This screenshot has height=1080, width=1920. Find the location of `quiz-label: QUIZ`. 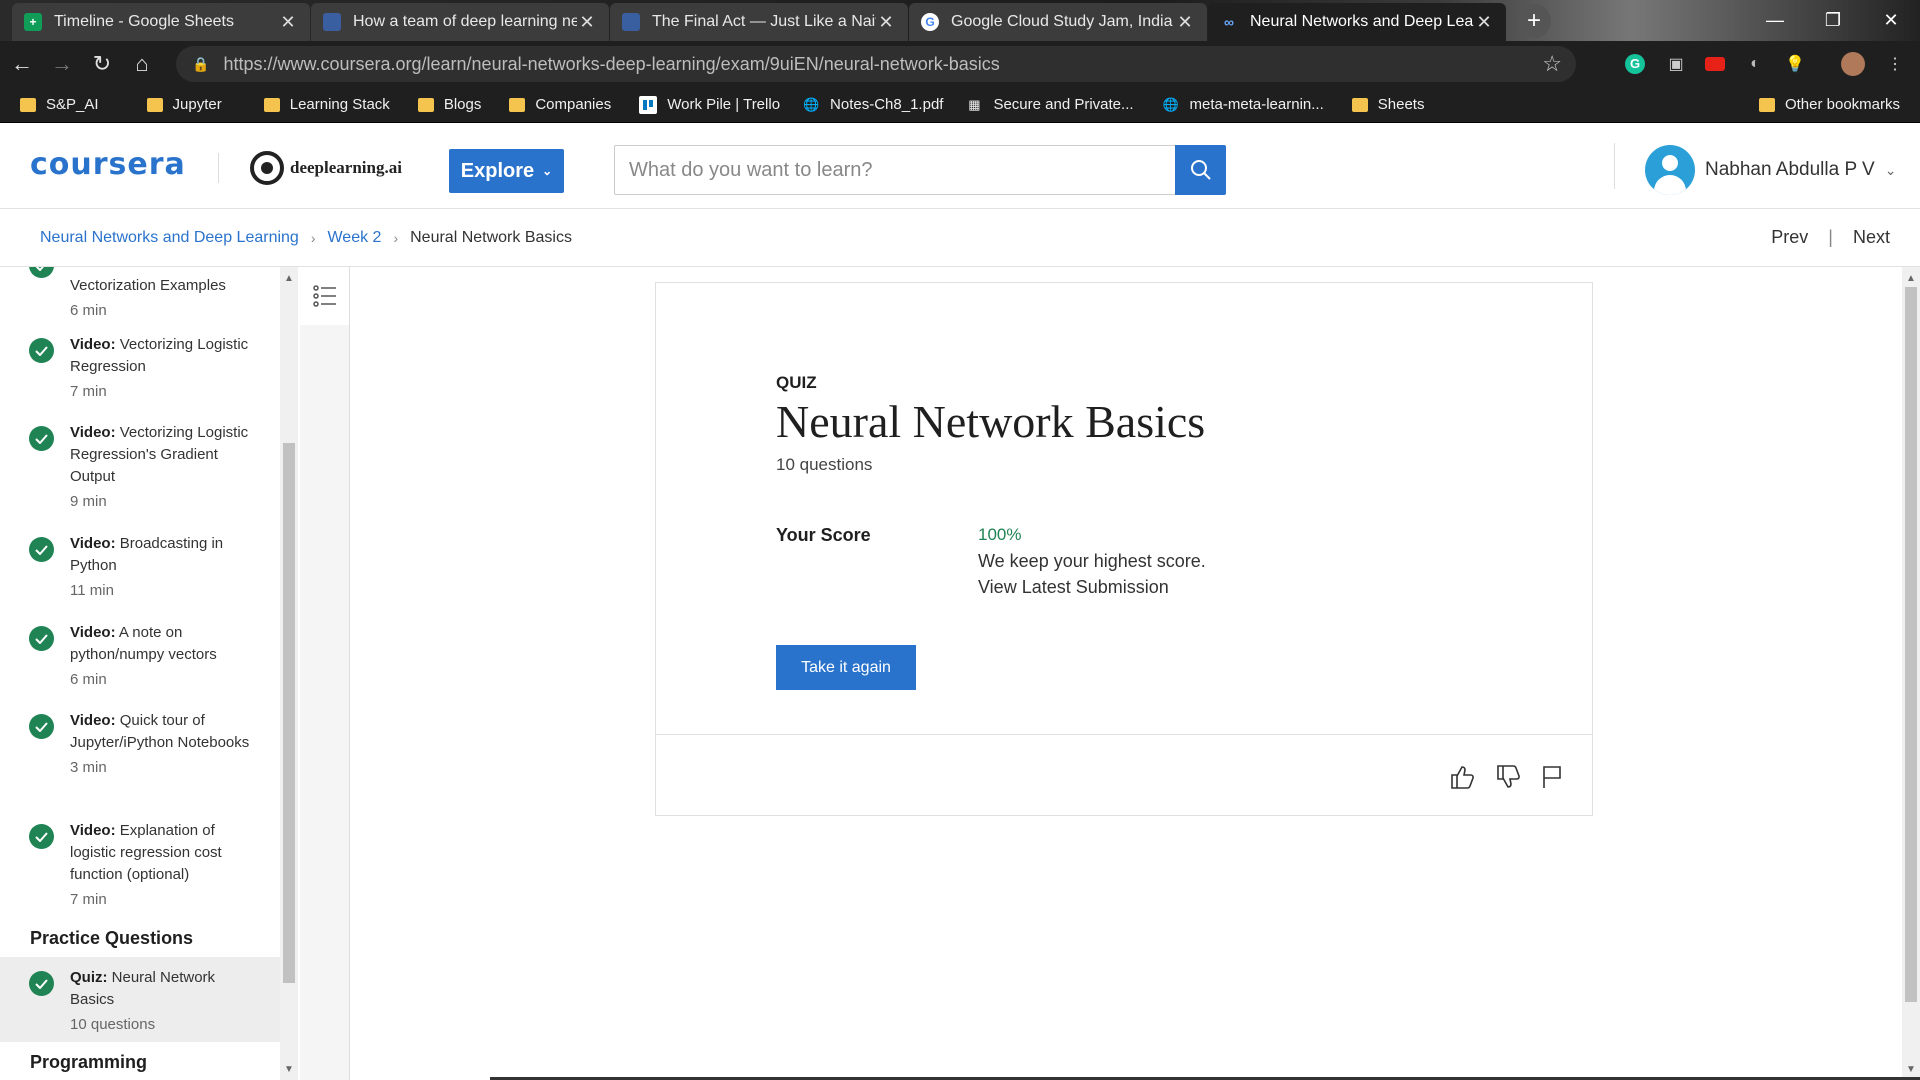

quiz-label: QUIZ is located at coordinates (796, 382).